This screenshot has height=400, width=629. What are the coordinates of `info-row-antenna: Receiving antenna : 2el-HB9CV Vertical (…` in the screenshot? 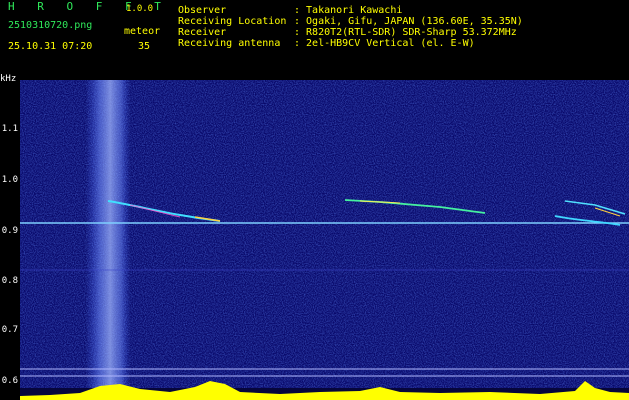 It's located at (350, 43).